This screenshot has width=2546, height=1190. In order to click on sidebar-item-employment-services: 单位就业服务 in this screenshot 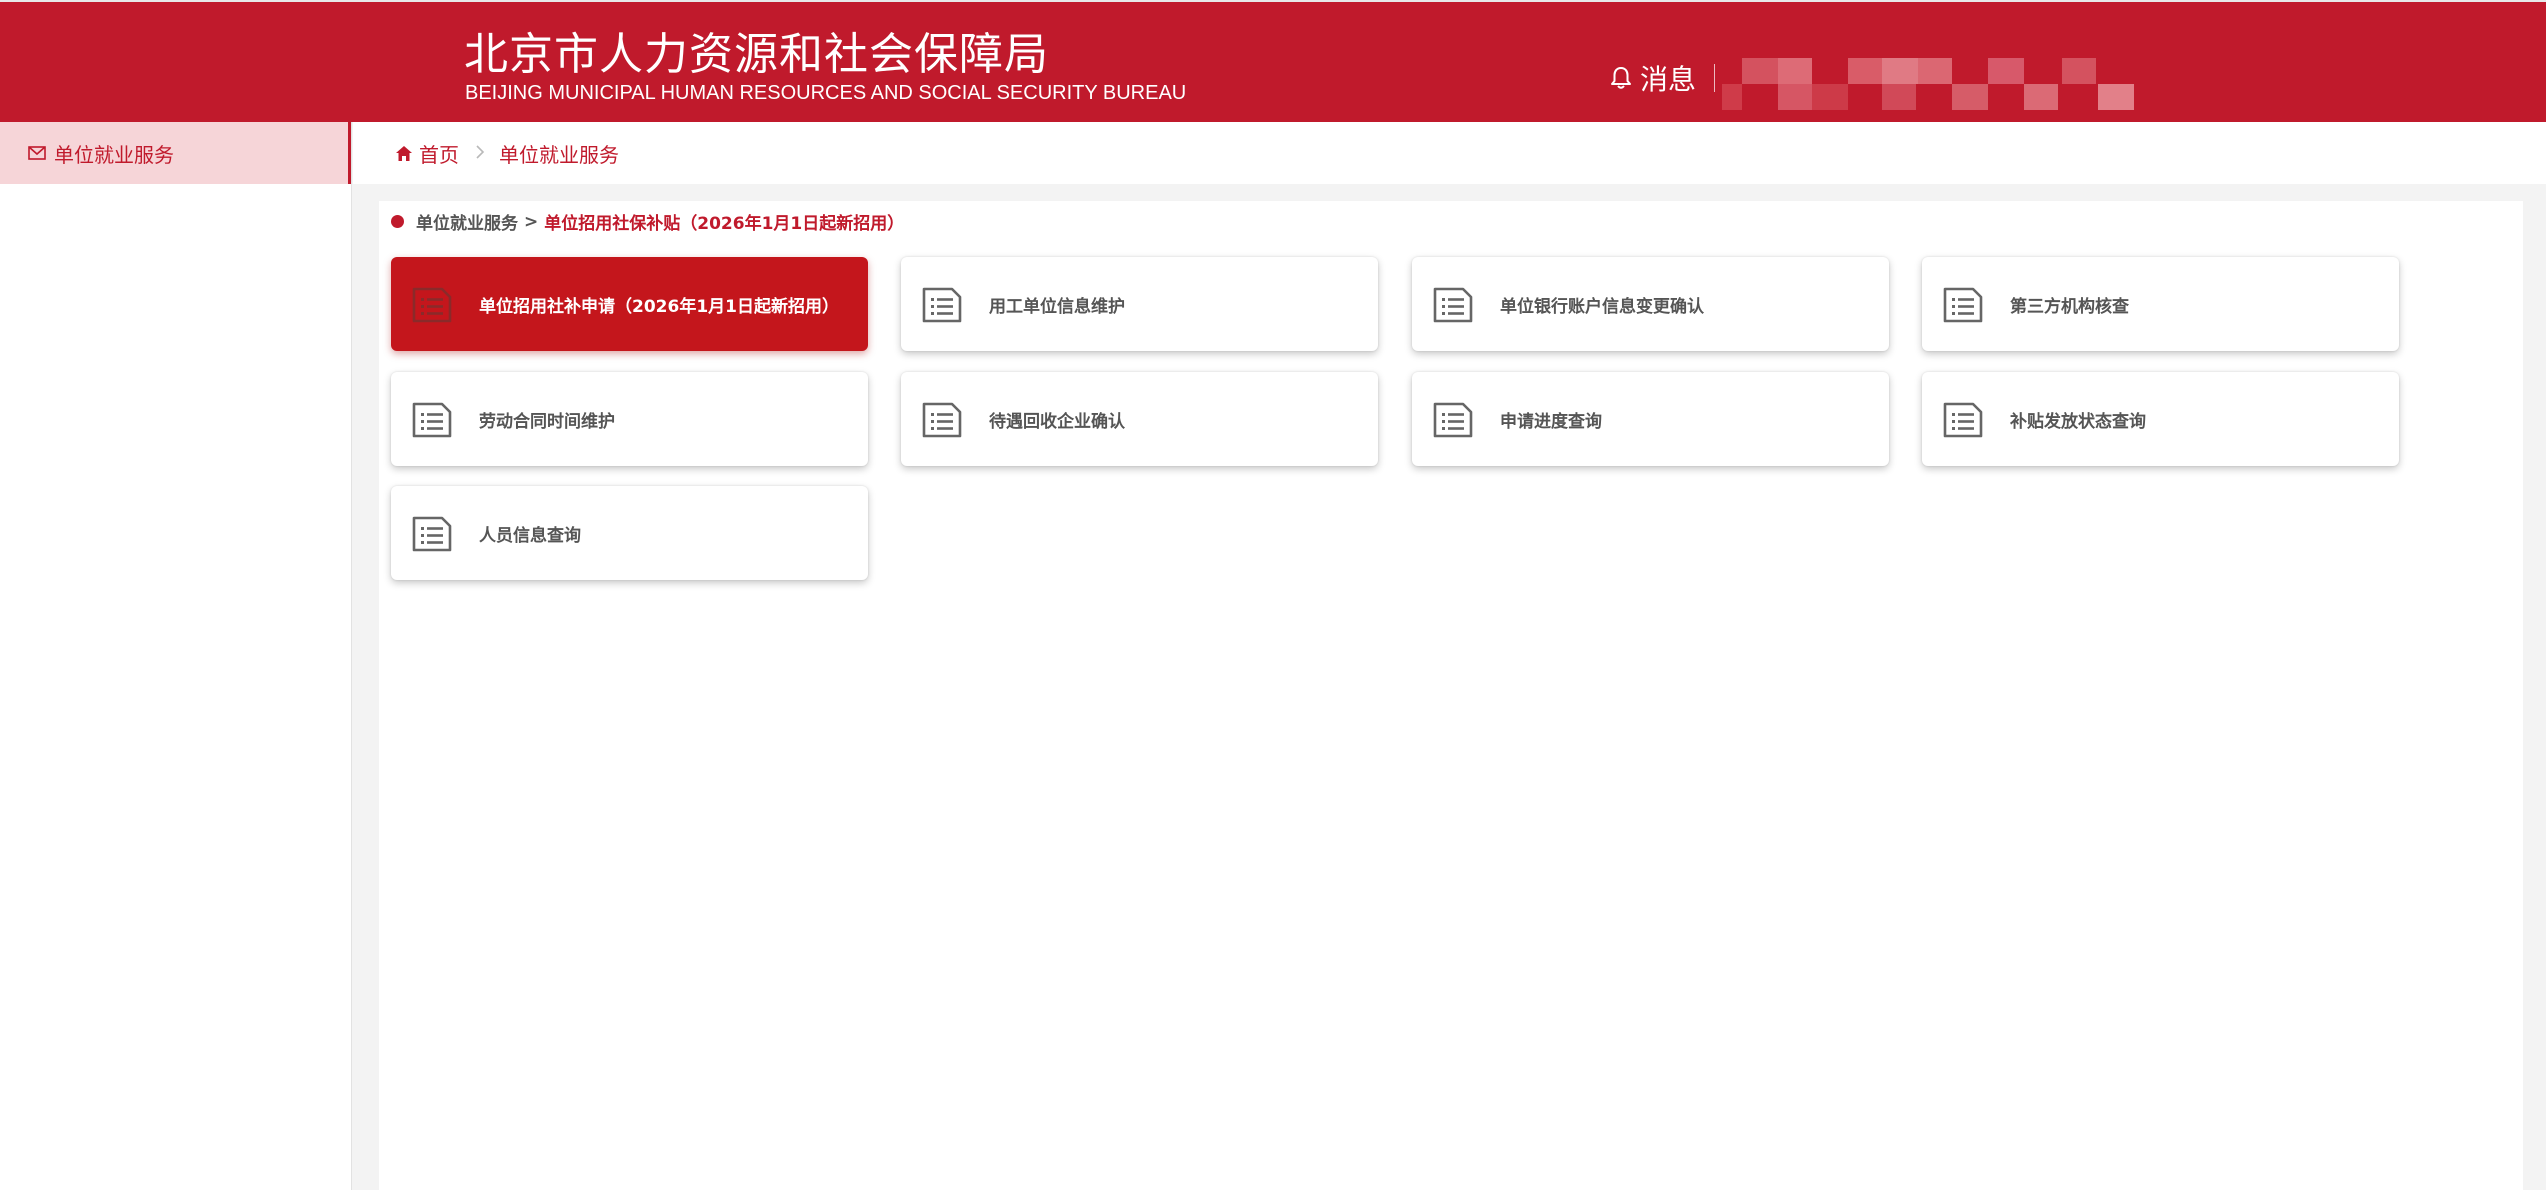, I will do `click(175, 153)`.